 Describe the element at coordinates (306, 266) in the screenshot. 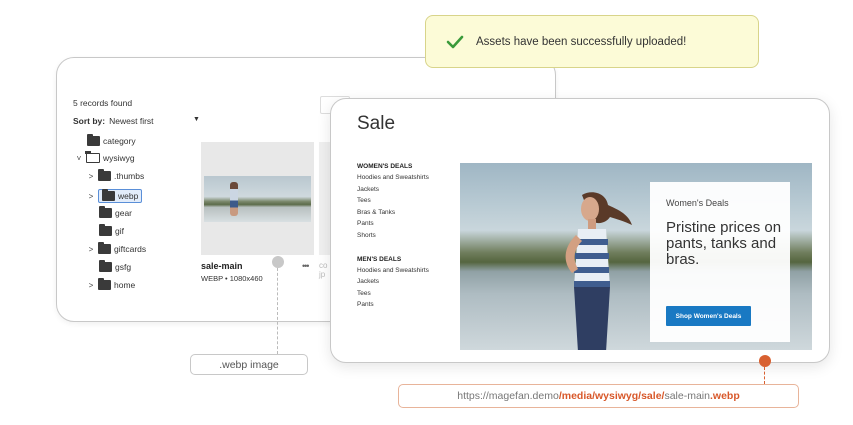

I see `more-options-icon: •••` at that location.